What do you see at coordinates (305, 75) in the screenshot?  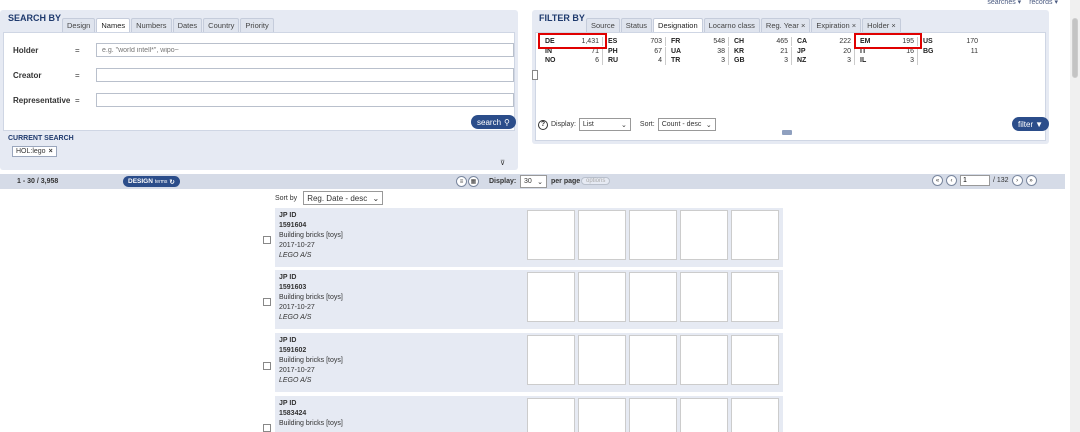 I see `creator-input` at bounding box center [305, 75].